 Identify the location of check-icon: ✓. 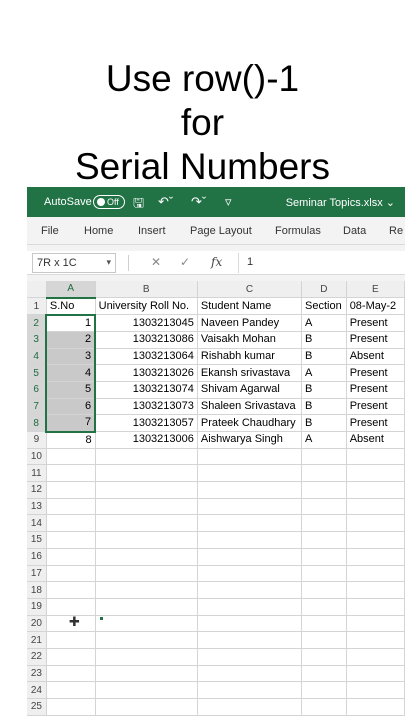
(185, 262).